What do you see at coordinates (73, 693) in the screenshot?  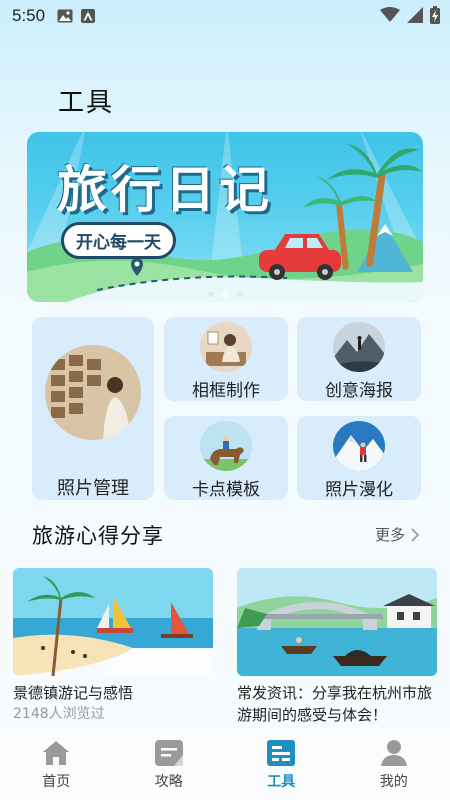 I see `card-title: 景德镇游记与感悟` at bounding box center [73, 693].